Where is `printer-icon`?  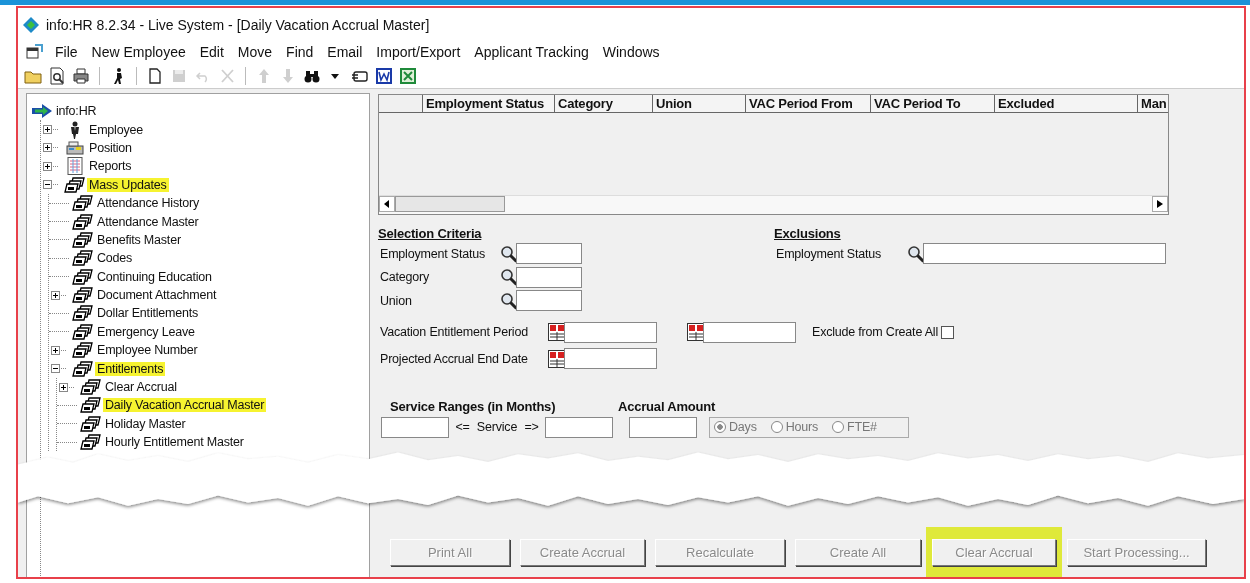
printer-icon is located at coordinates (81, 76).